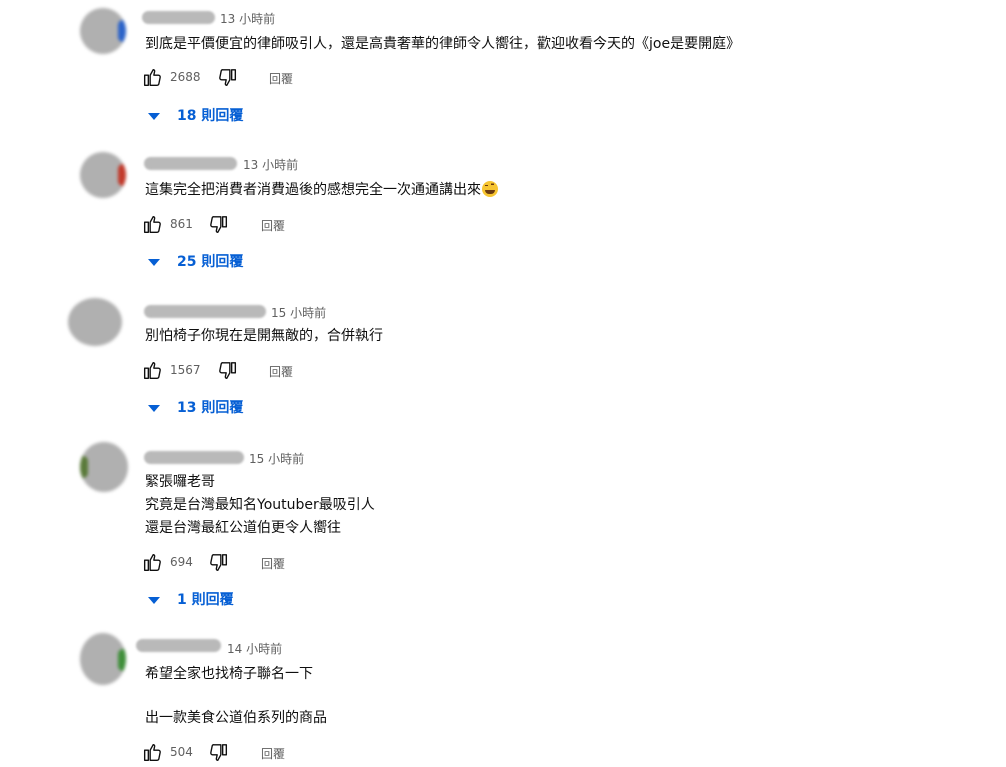 This screenshot has height=767, width=1006. What do you see at coordinates (264, 336) in the screenshot?
I see `comment-text: 別怕椅子你現在是開無敵的，合併執行` at bounding box center [264, 336].